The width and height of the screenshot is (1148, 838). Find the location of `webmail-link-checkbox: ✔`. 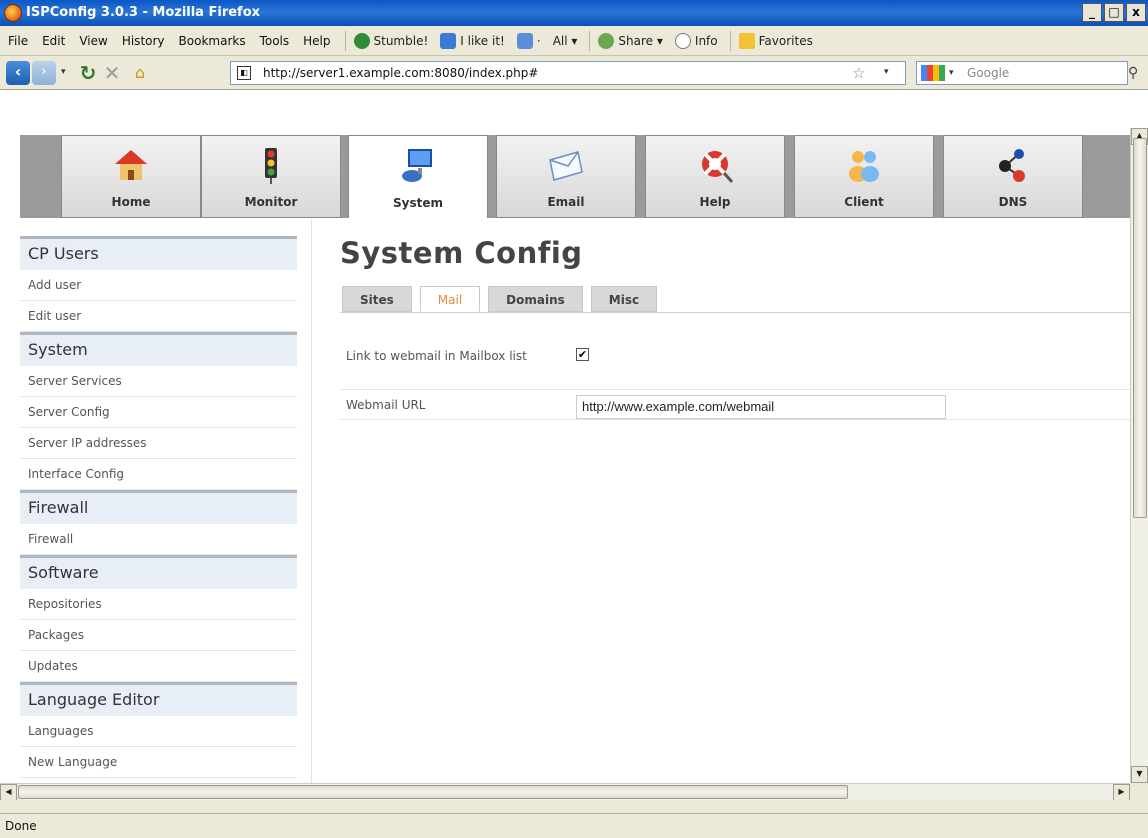

webmail-link-checkbox: ✔ is located at coordinates (582, 354).